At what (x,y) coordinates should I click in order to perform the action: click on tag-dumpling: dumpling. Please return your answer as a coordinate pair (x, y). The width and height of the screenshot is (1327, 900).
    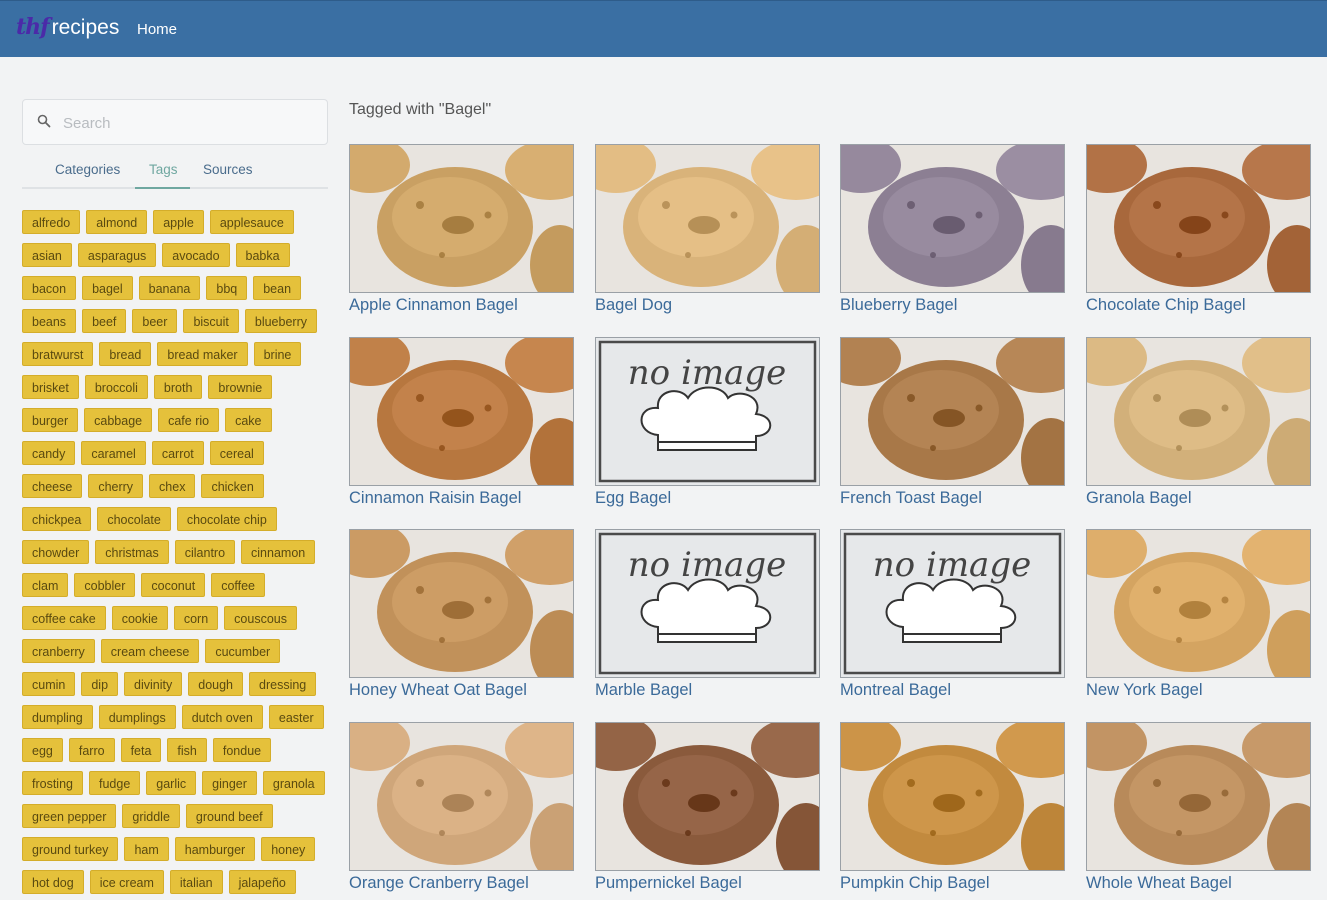
    Looking at the image, I should click on (57, 717).